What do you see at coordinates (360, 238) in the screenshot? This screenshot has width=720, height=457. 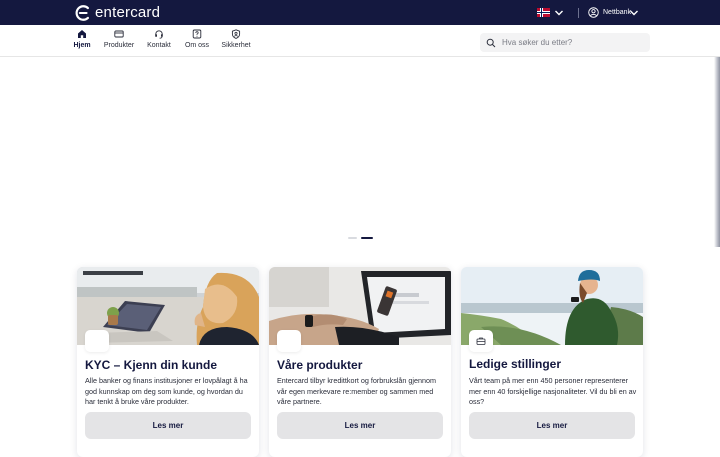 I see `carousel-indicators` at bounding box center [360, 238].